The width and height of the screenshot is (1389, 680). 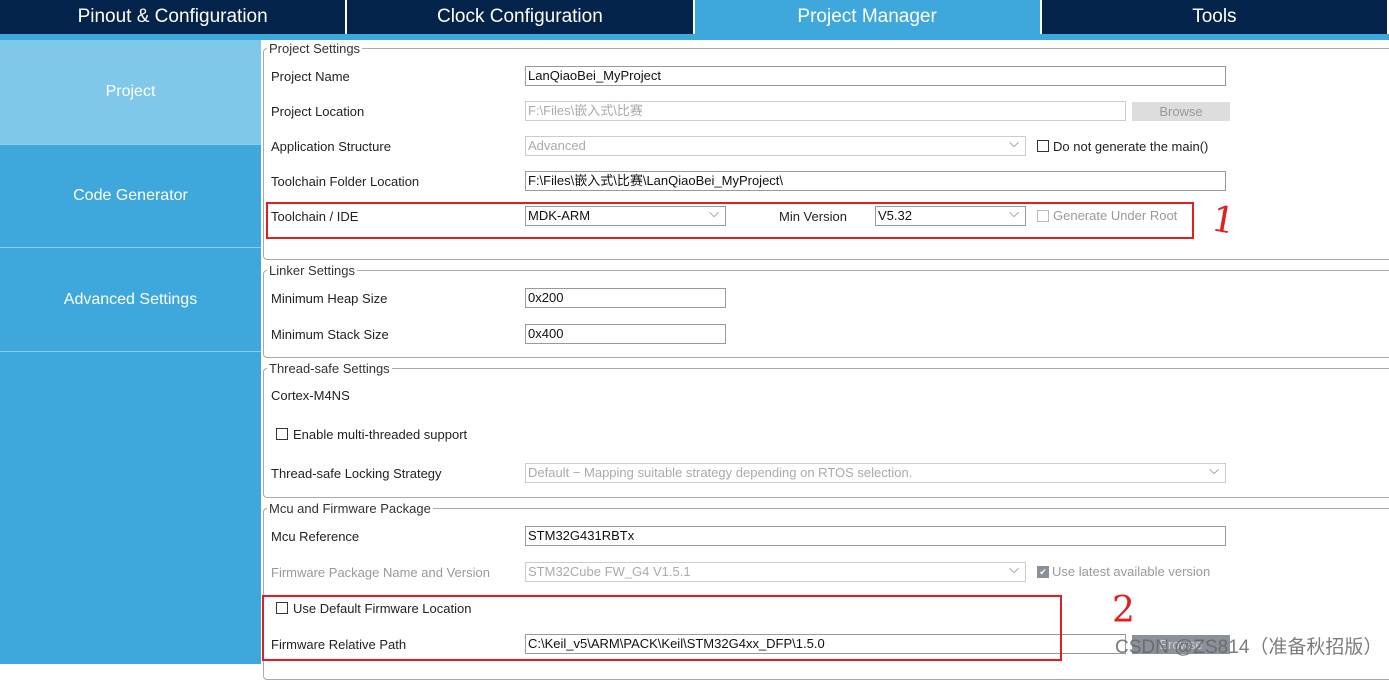 What do you see at coordinates (1249, 647) in the screenshot?
I see `watermark: CSDN @ZS814（准备秋招版）` at bounding box center [1249, 647].